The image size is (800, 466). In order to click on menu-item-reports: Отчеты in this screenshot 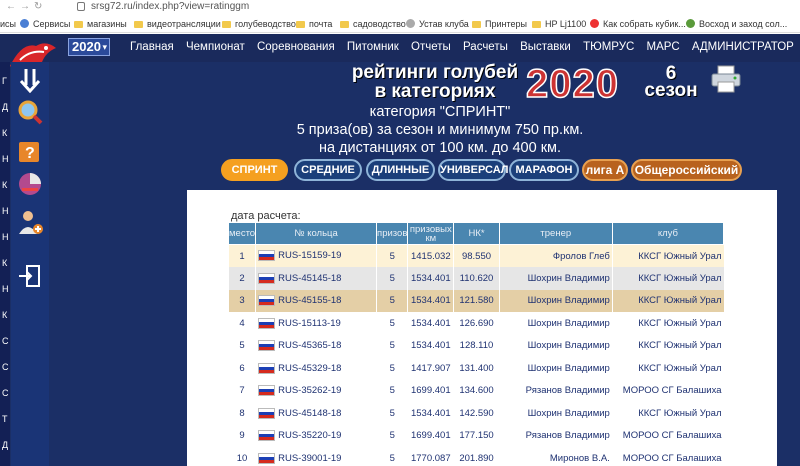, I will do `click(431, 47)`.